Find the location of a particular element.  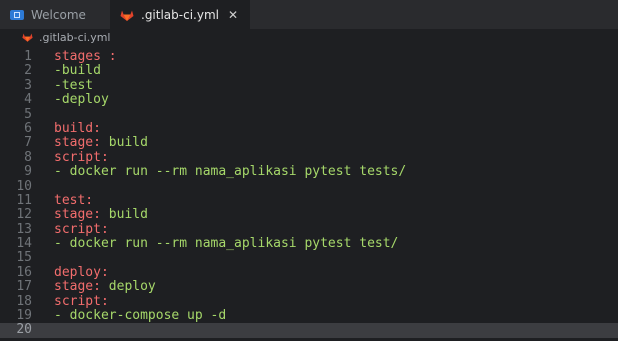

tab-label: .gitlab-ci.yml is located at coordinates (180, 14).